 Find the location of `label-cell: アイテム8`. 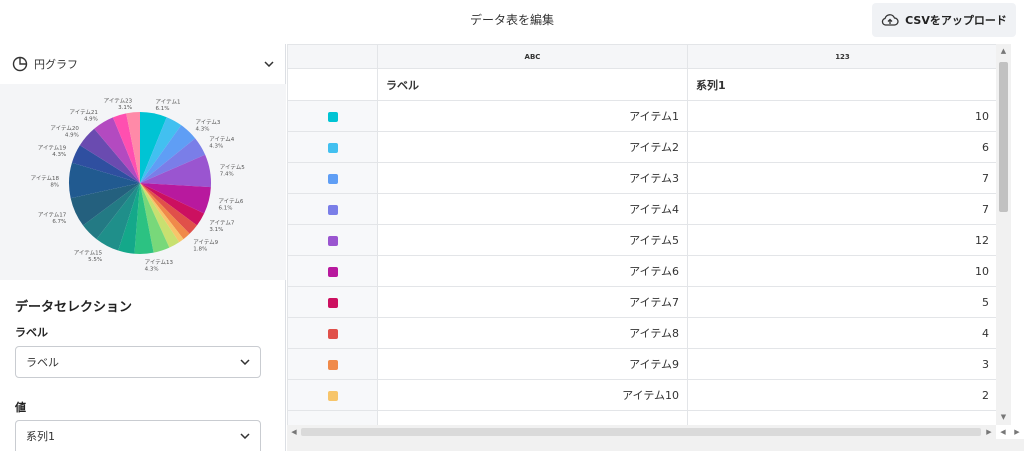

label-cell: アイテム8 is located at coordinates (532, 333).